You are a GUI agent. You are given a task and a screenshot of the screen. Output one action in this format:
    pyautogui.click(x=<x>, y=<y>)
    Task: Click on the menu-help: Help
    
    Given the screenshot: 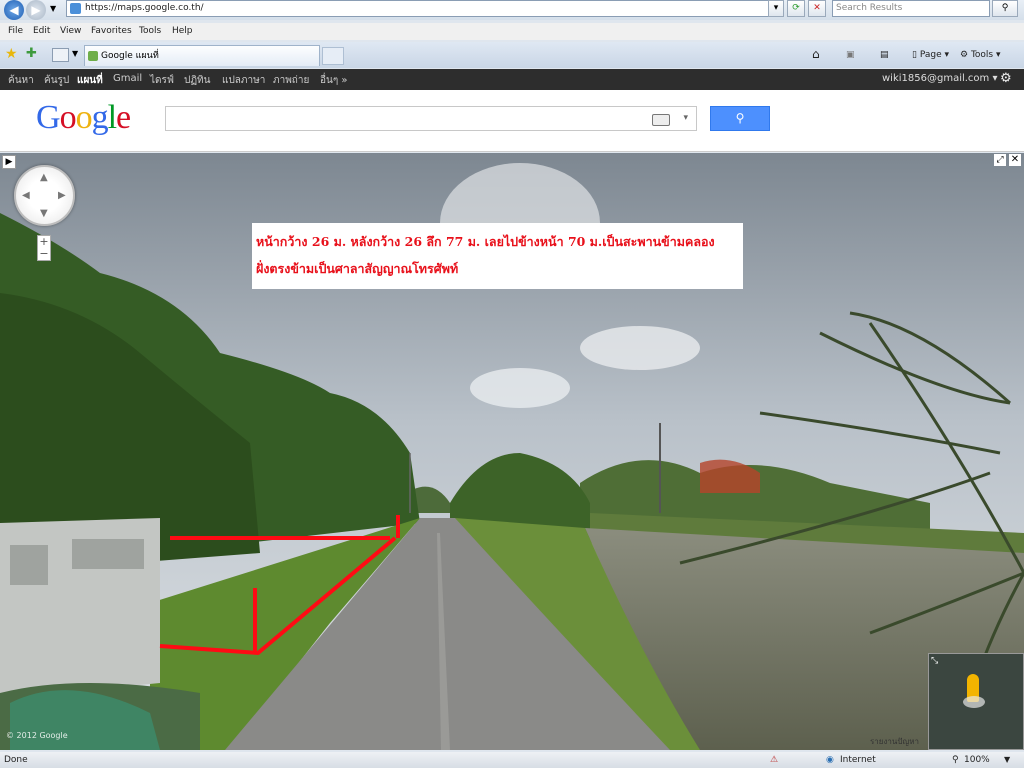 What is the action you would take?
    pyautogui.click(x=182, y=31)
    